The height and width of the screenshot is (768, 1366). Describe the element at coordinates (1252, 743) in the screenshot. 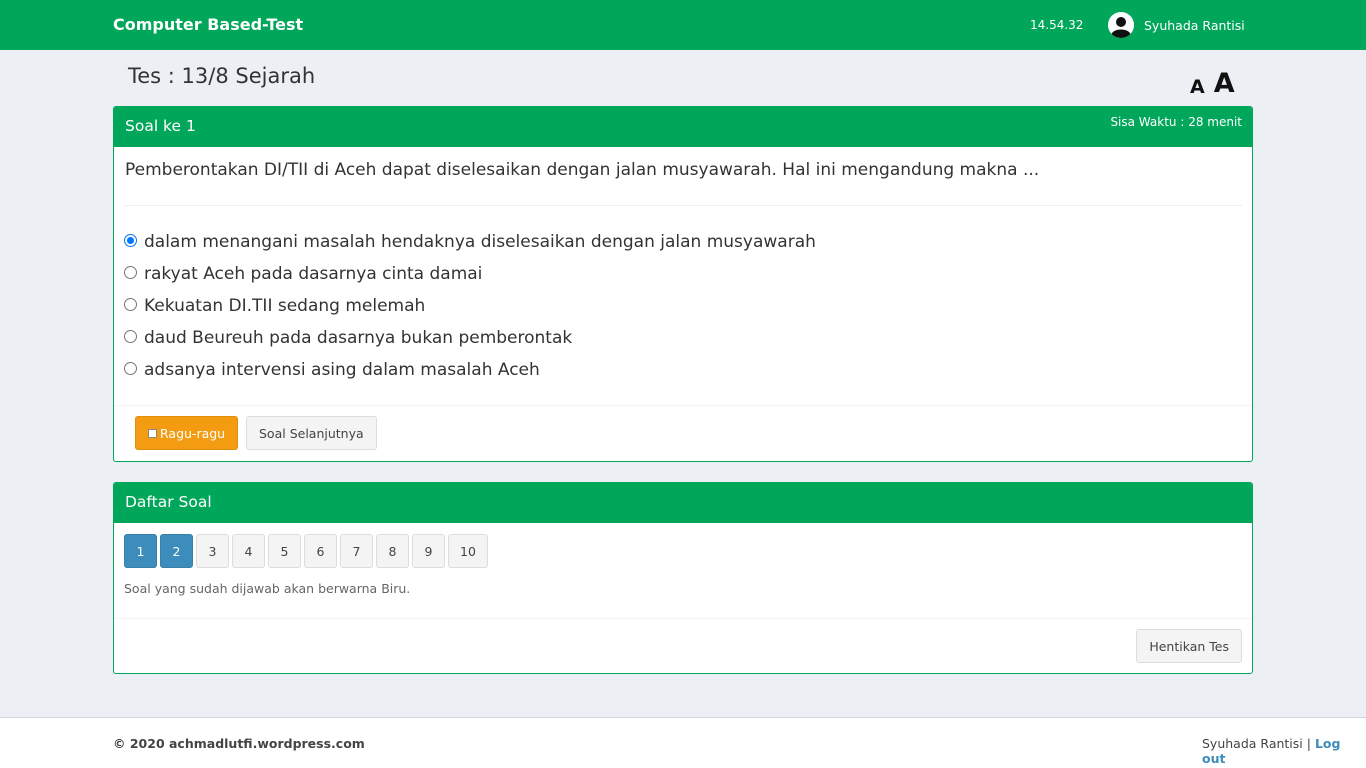

I see `footer-user-name: Syuhada Rantisi` at that location.